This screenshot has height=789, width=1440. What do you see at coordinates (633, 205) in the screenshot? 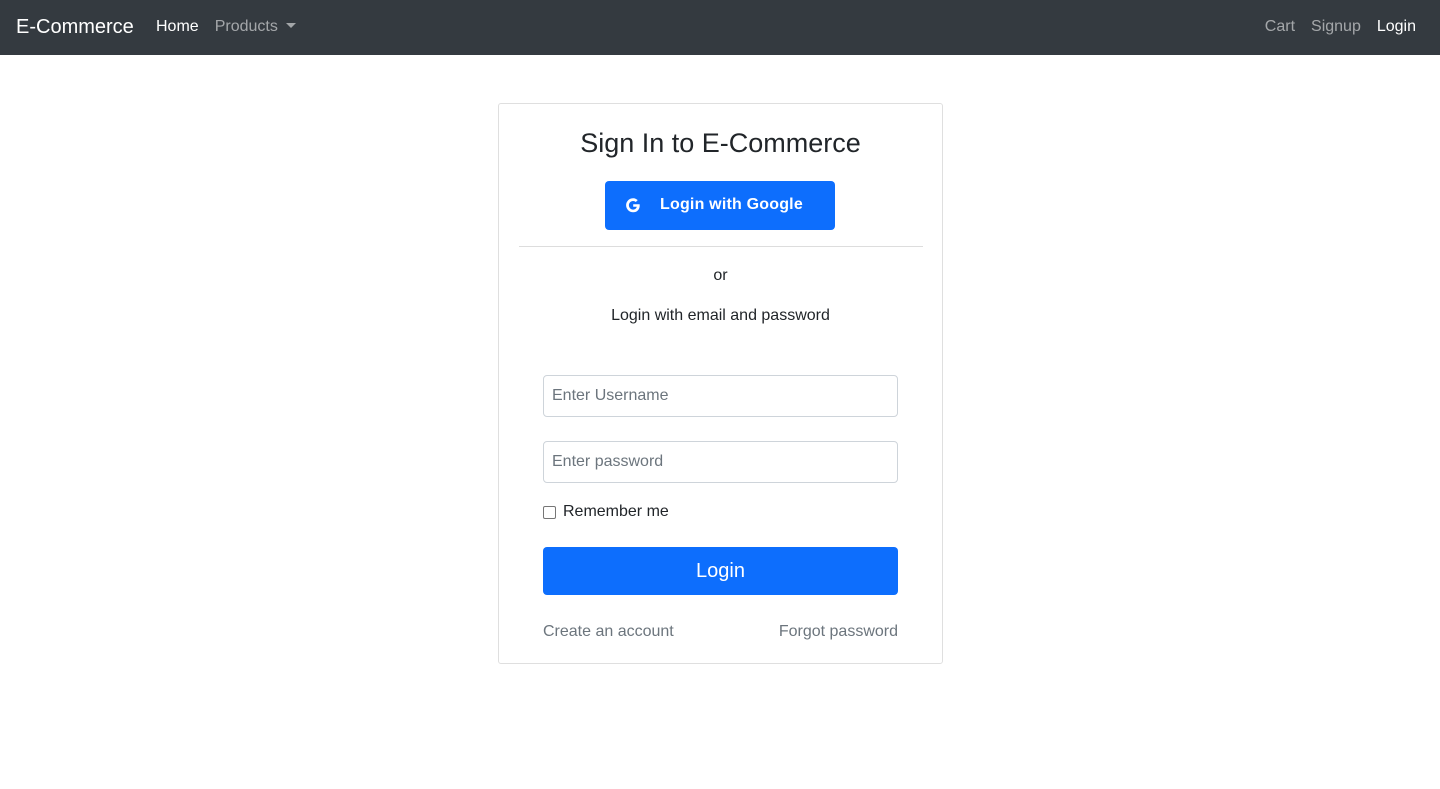
I see `google-g-icon` at bounding box center [633, 205].